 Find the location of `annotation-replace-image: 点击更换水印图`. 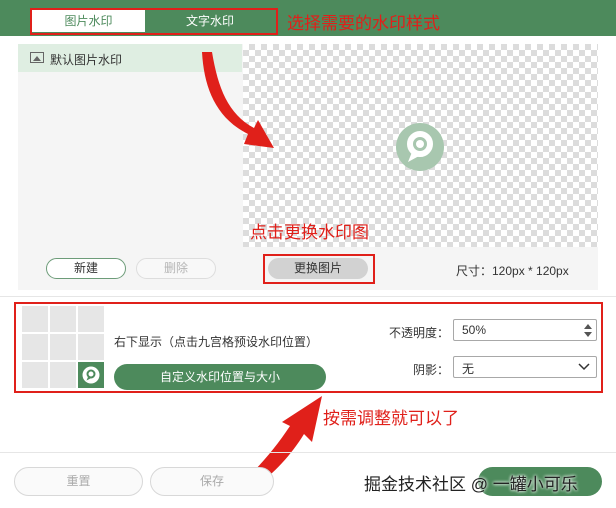

annotation-replace-image: 点击更换水印图 is located at coordinates (309, 232).